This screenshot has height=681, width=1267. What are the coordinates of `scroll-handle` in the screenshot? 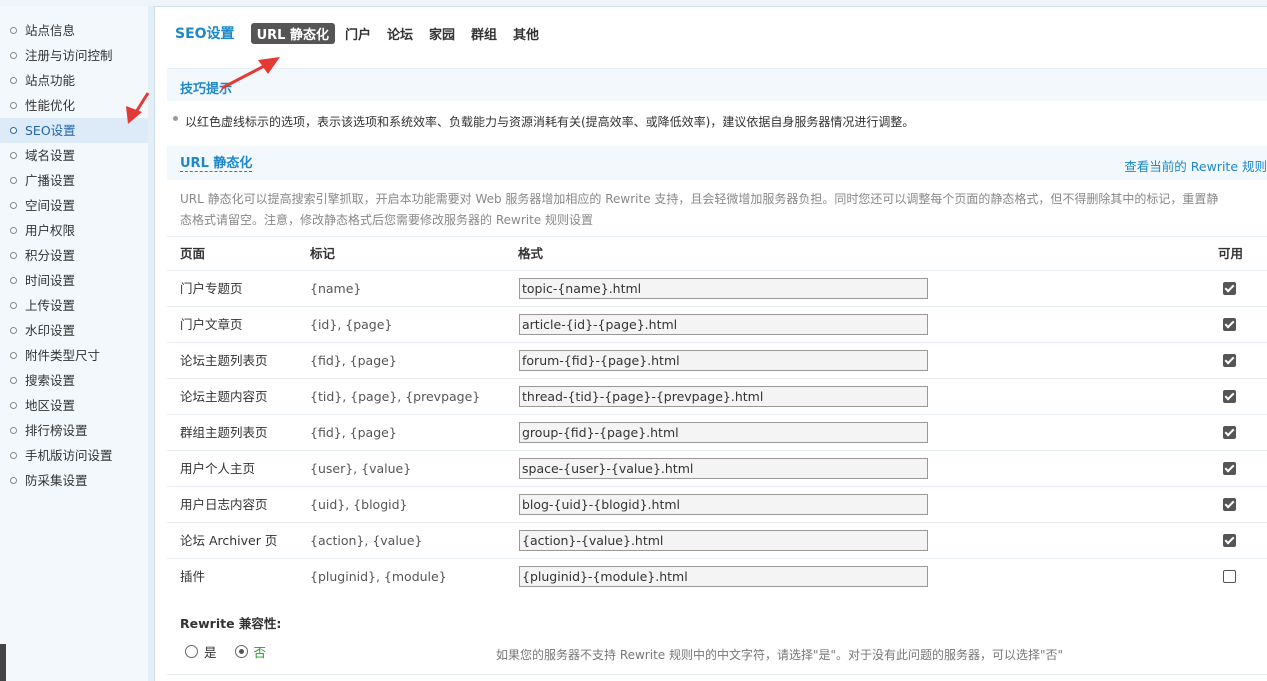 It's located at (3, 662).